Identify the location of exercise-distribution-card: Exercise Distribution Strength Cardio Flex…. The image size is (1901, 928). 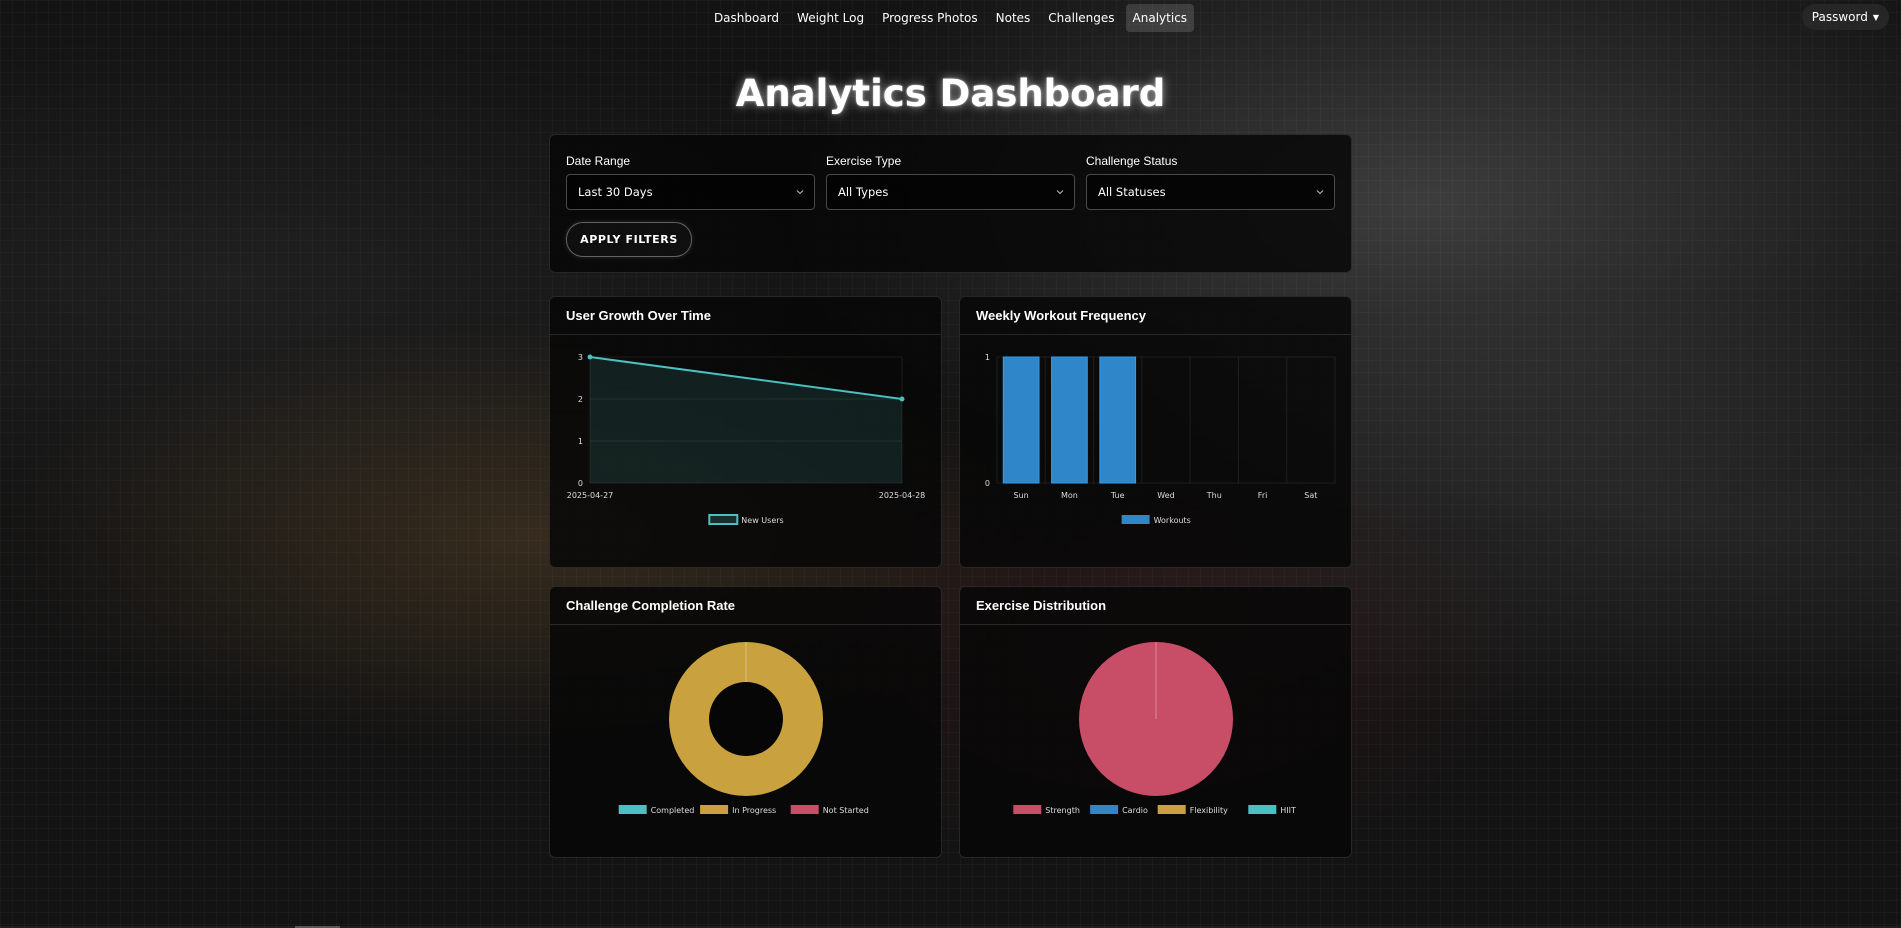
(1155, 722).